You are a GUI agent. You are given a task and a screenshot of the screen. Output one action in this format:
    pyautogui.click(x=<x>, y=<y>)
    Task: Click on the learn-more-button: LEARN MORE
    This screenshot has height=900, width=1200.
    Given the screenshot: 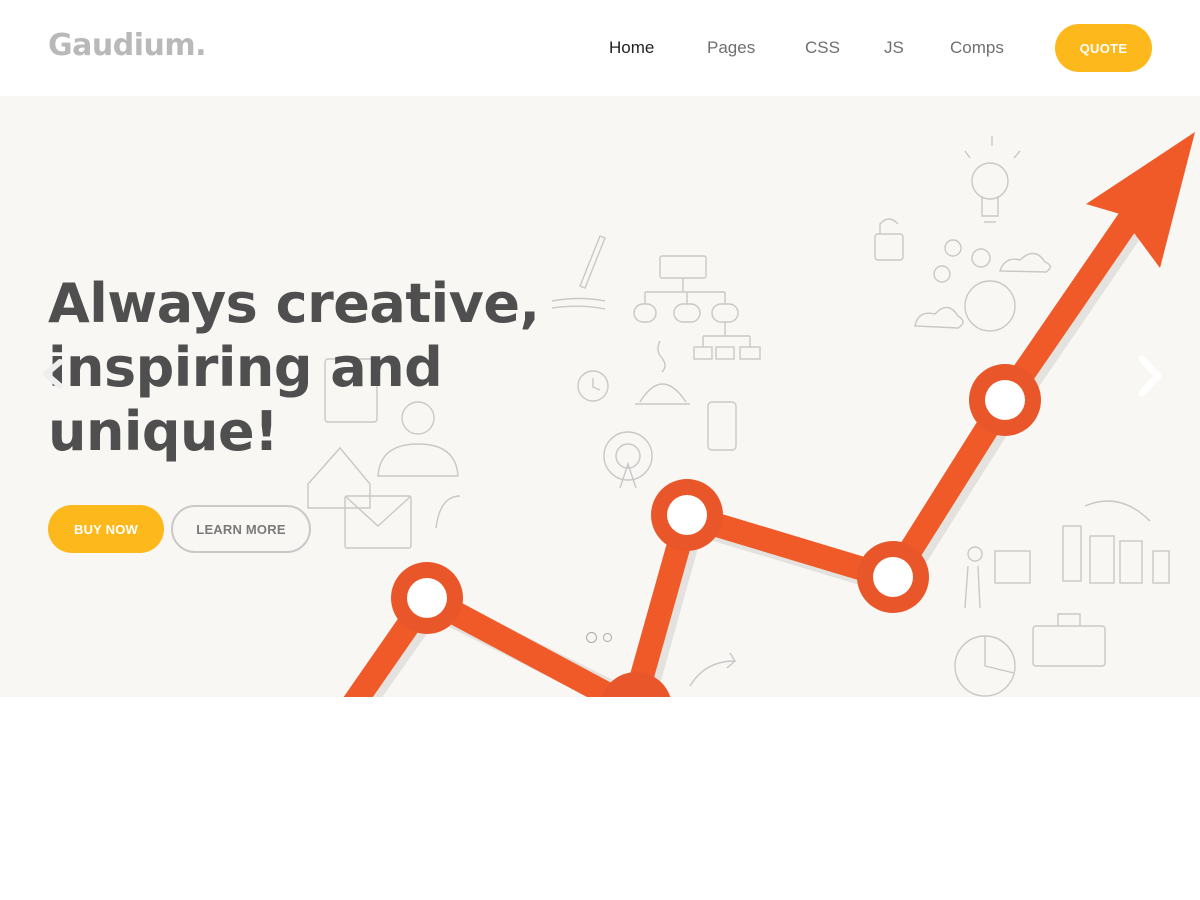 What is the action you would take?
    pyautogui.click(x=241, y=529)
    